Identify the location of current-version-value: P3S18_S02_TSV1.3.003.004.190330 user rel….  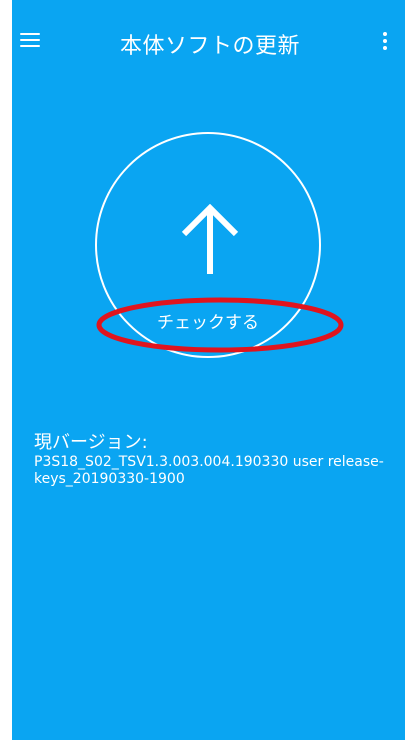
(209, 470).